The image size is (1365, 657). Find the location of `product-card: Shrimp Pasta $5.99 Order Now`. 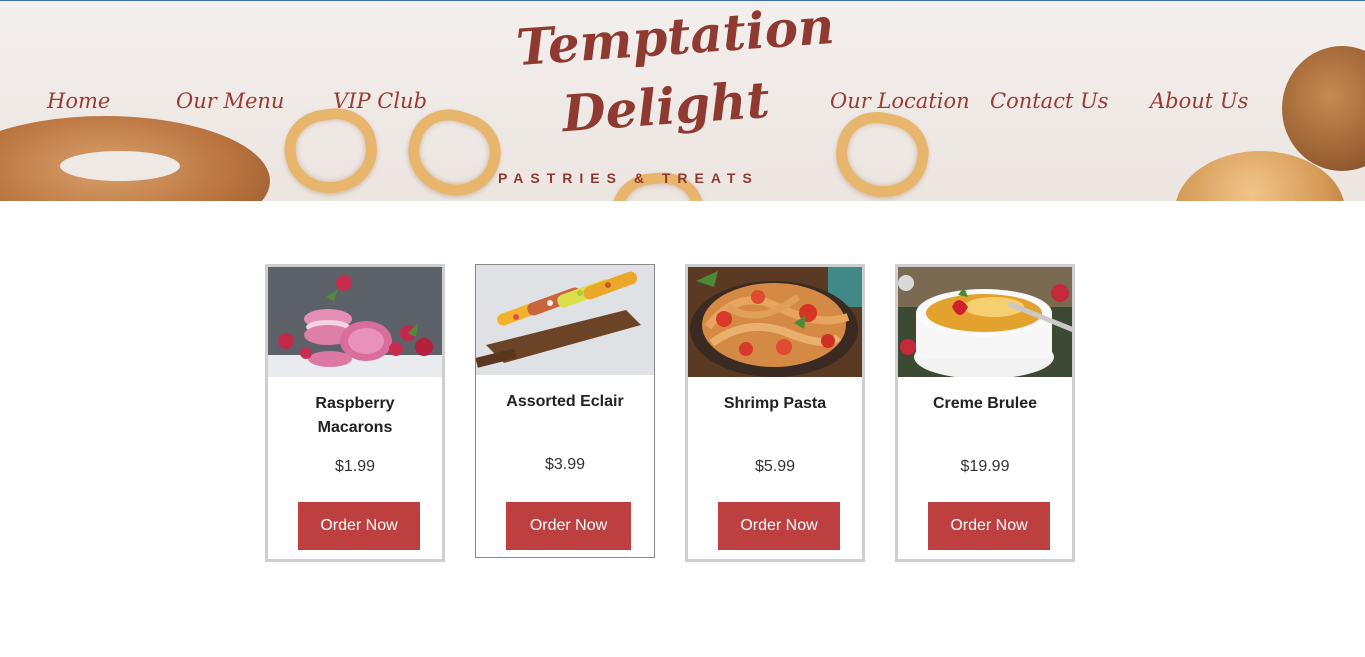

product-card: Shrimp Pasta $5.99 Order Now is located at coordinates (775, 413).